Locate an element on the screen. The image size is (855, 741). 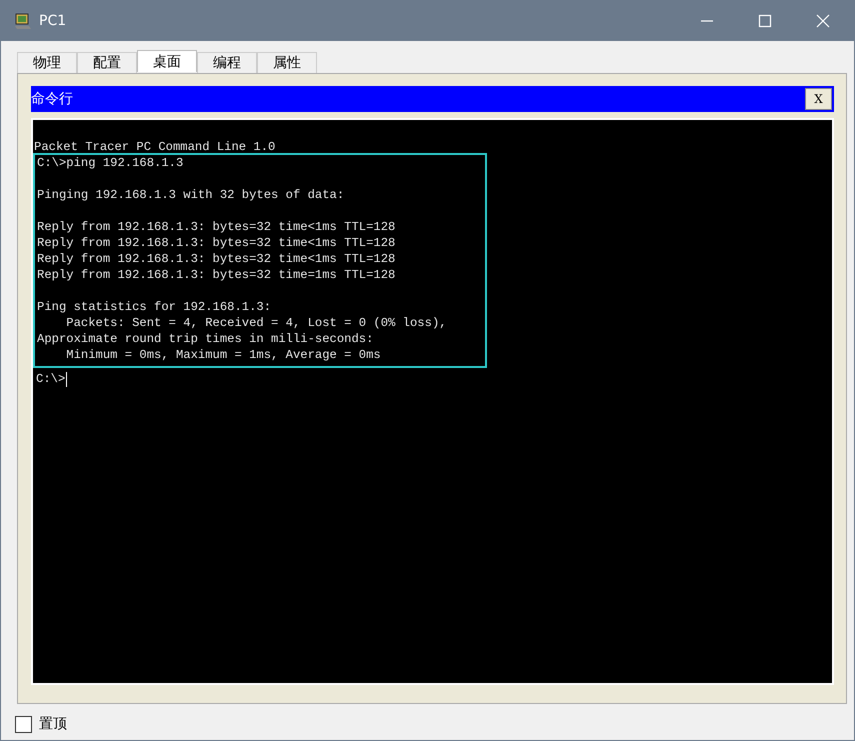
terminal-line: Packets: Sent = 4, Received = 4, Lost = 0 (0% loss), is located at coordinates (256, 323).